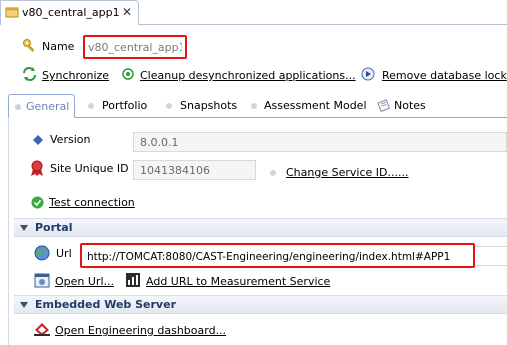 The width and height of the screenshot is (507, 345). I want to click on tab-portfolio-icon, so click(91, 106).